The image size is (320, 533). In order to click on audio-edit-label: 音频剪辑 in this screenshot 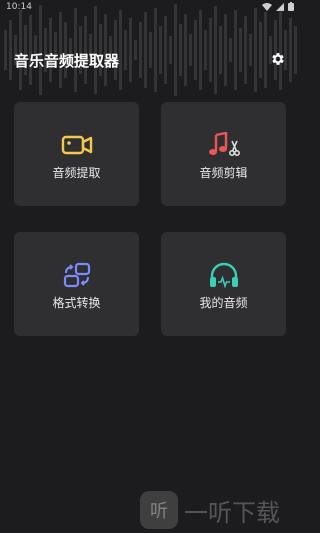, I will do `click(223, 173)`.